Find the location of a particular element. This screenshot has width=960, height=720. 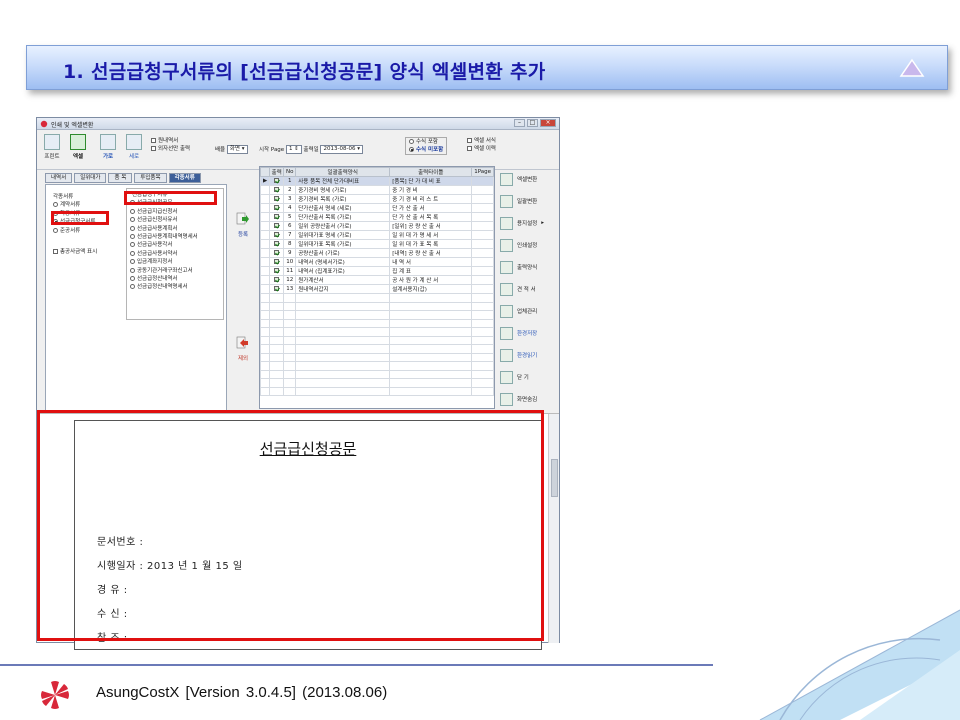

register-button: 등록 is located at coordinates (243, 225).